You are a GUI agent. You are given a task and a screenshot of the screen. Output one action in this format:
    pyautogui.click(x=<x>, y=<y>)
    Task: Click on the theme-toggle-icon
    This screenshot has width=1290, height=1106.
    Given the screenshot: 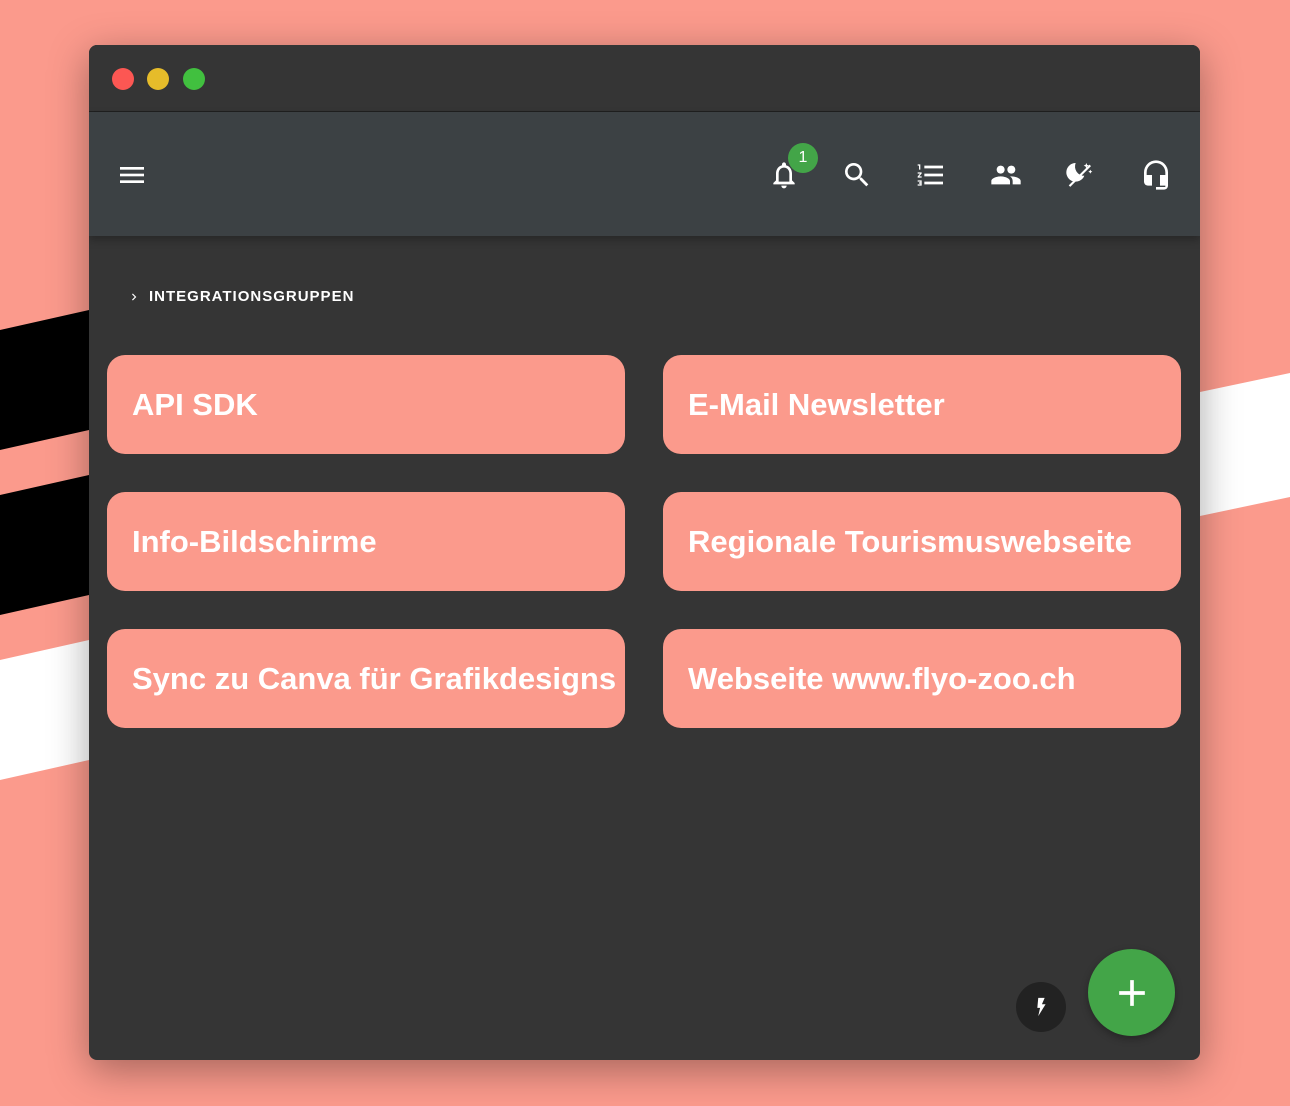 What is the action you would take?
    pyautogui.click(x=1081, y=175)
    